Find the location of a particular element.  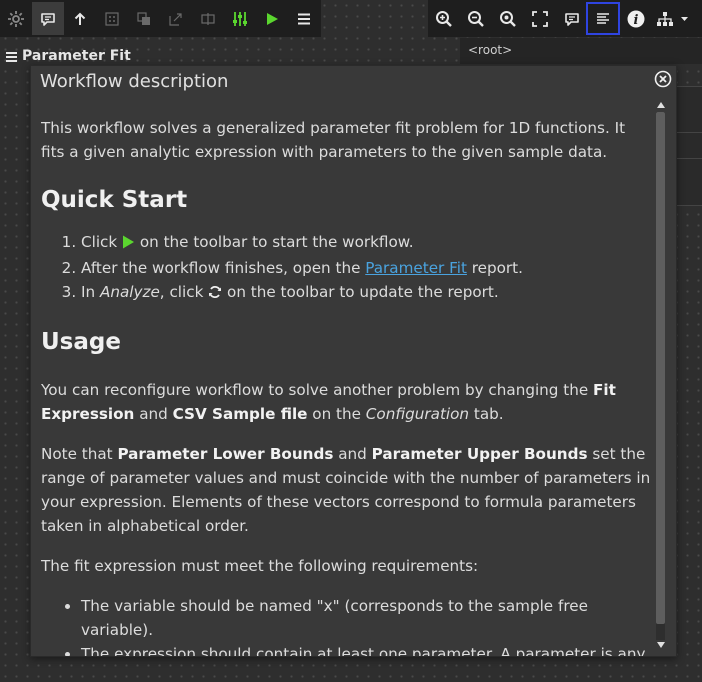

zoom-in-button is located at coordinates (444, 18).